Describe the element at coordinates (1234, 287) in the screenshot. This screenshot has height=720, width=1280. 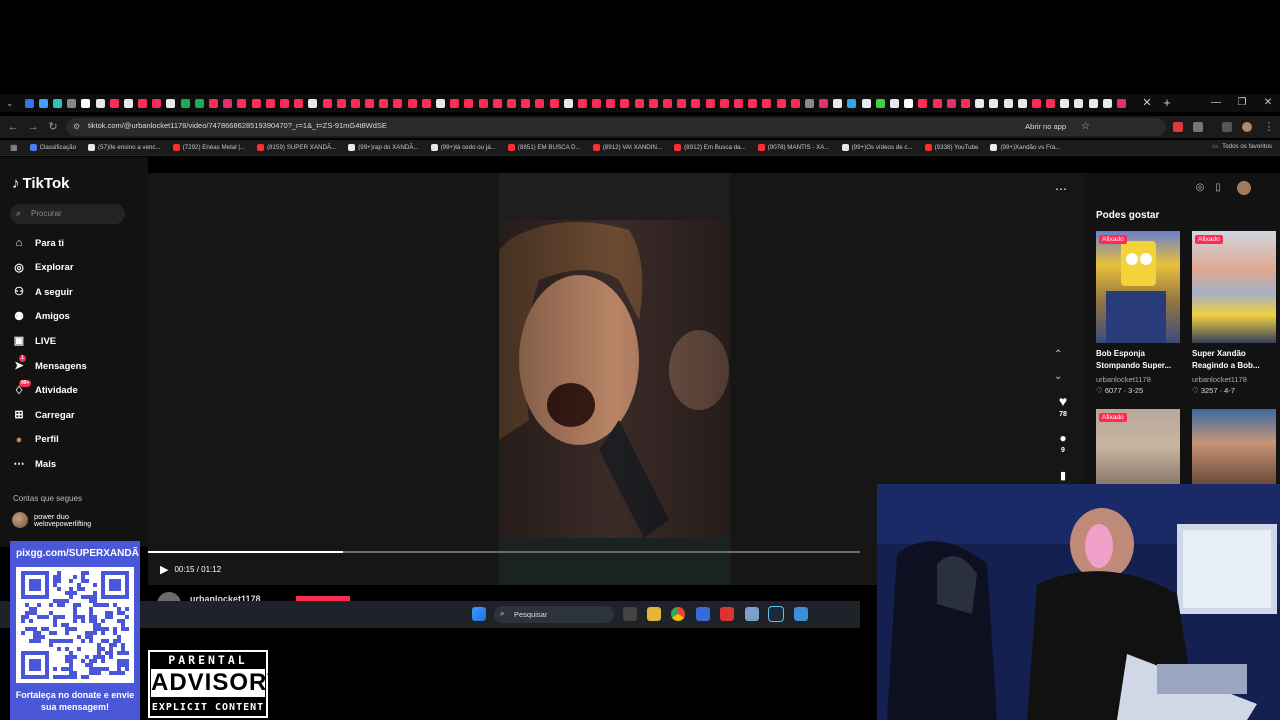
I see `reco-thumbnail: Afixado` at that location.